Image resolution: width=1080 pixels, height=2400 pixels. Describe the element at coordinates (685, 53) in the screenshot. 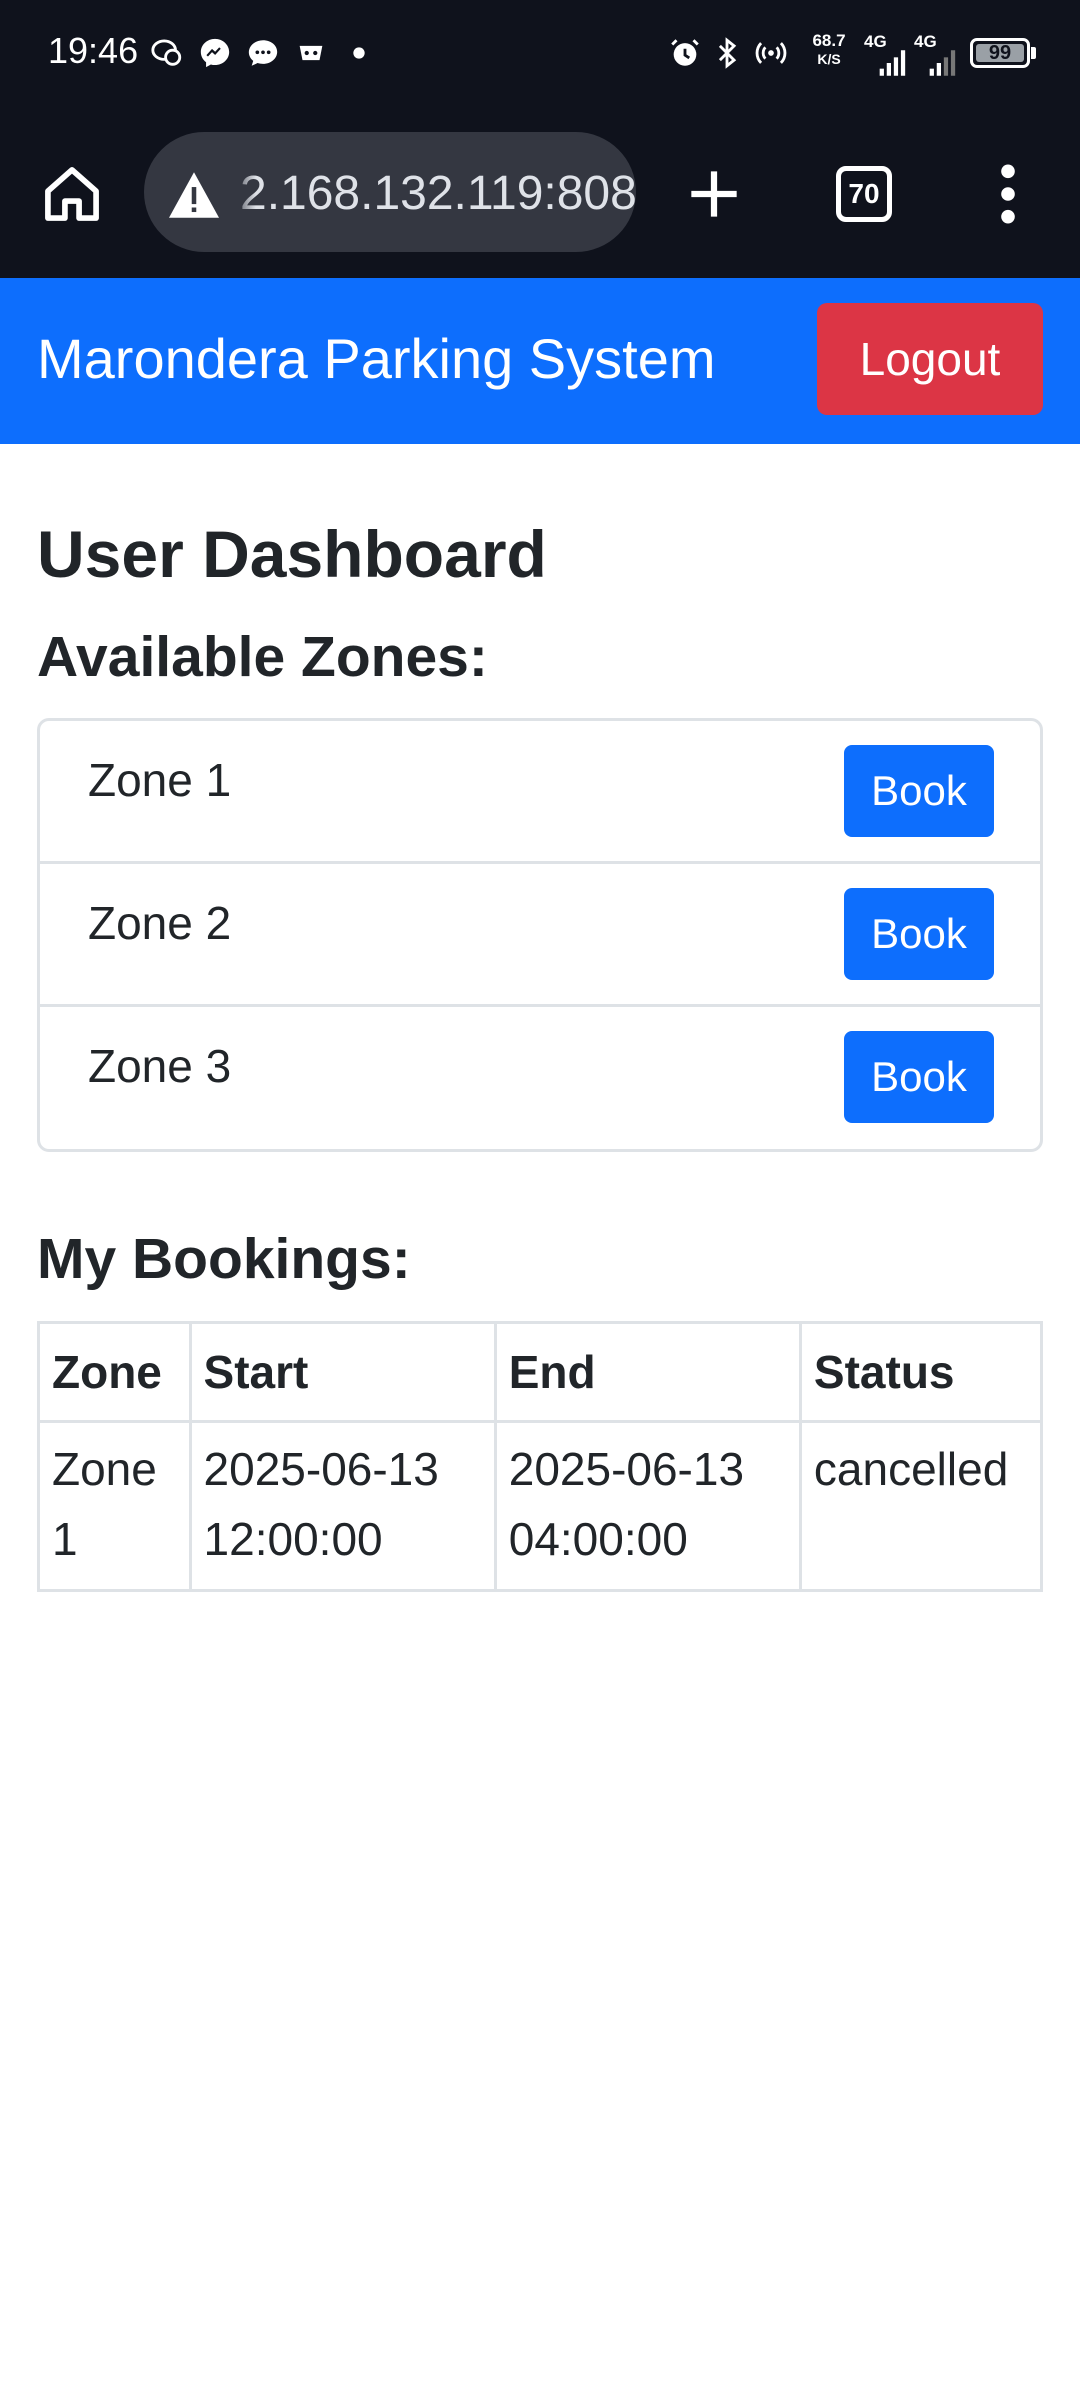

I see `alarm-icon` at that location.